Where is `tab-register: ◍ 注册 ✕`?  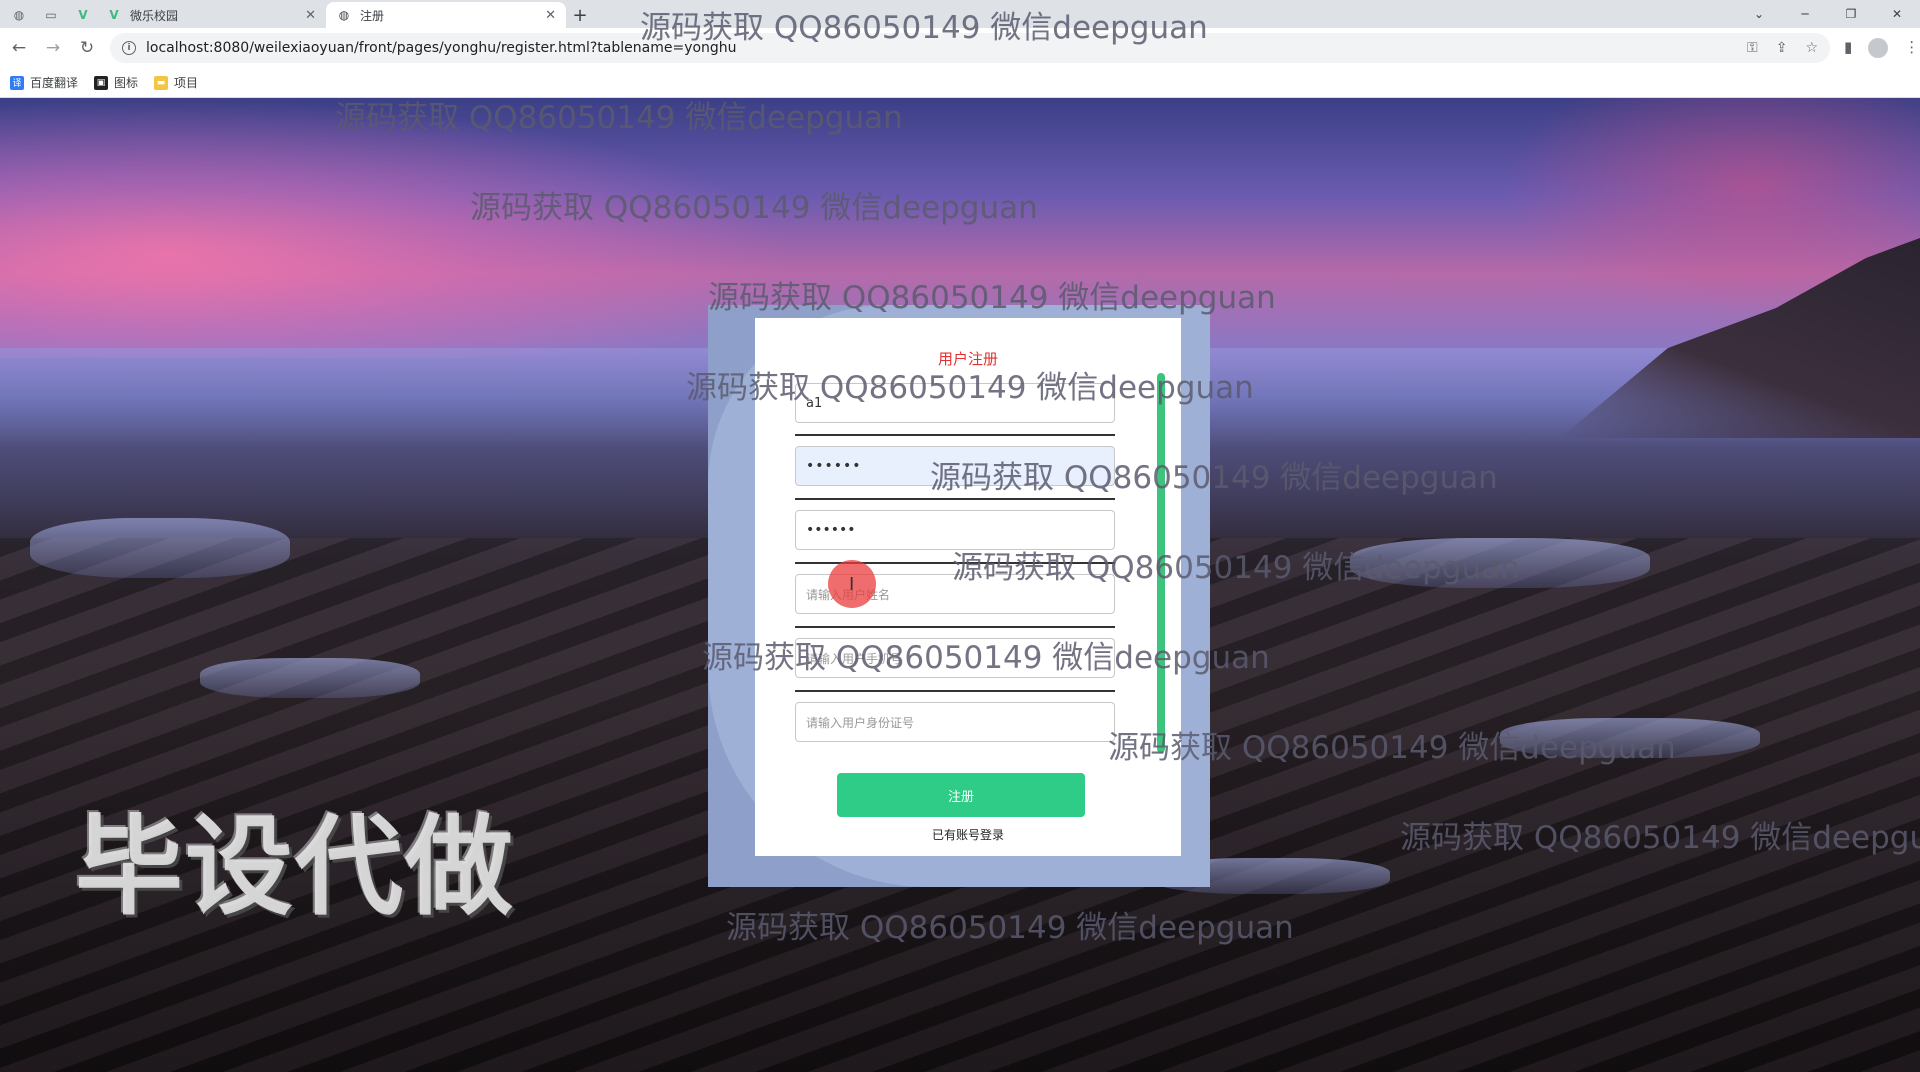
tab-register: ◍ 注册 ✕ is located at coordinates (446, 15).